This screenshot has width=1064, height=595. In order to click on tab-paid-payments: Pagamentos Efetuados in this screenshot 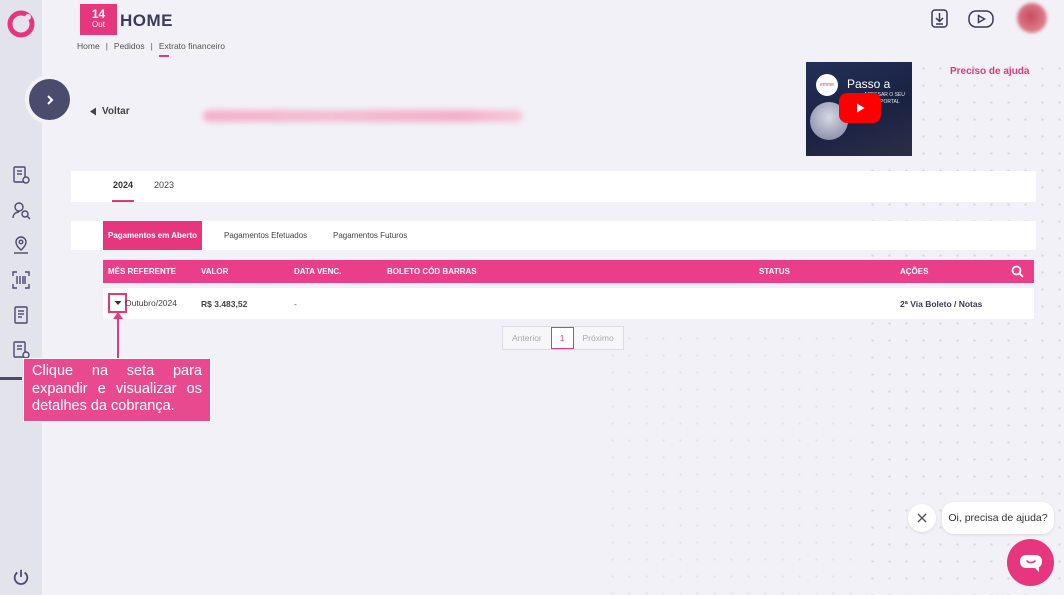, I will do `click(265, 235)`.